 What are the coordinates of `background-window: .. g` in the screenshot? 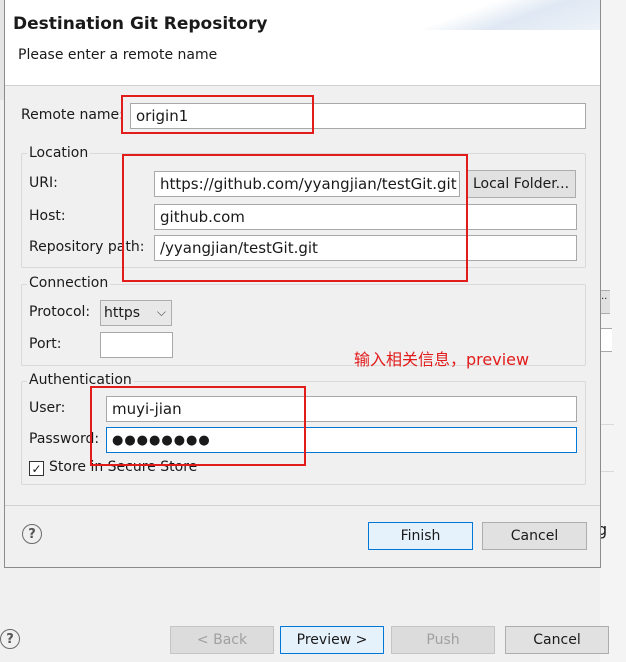 It's located at (611, 331).